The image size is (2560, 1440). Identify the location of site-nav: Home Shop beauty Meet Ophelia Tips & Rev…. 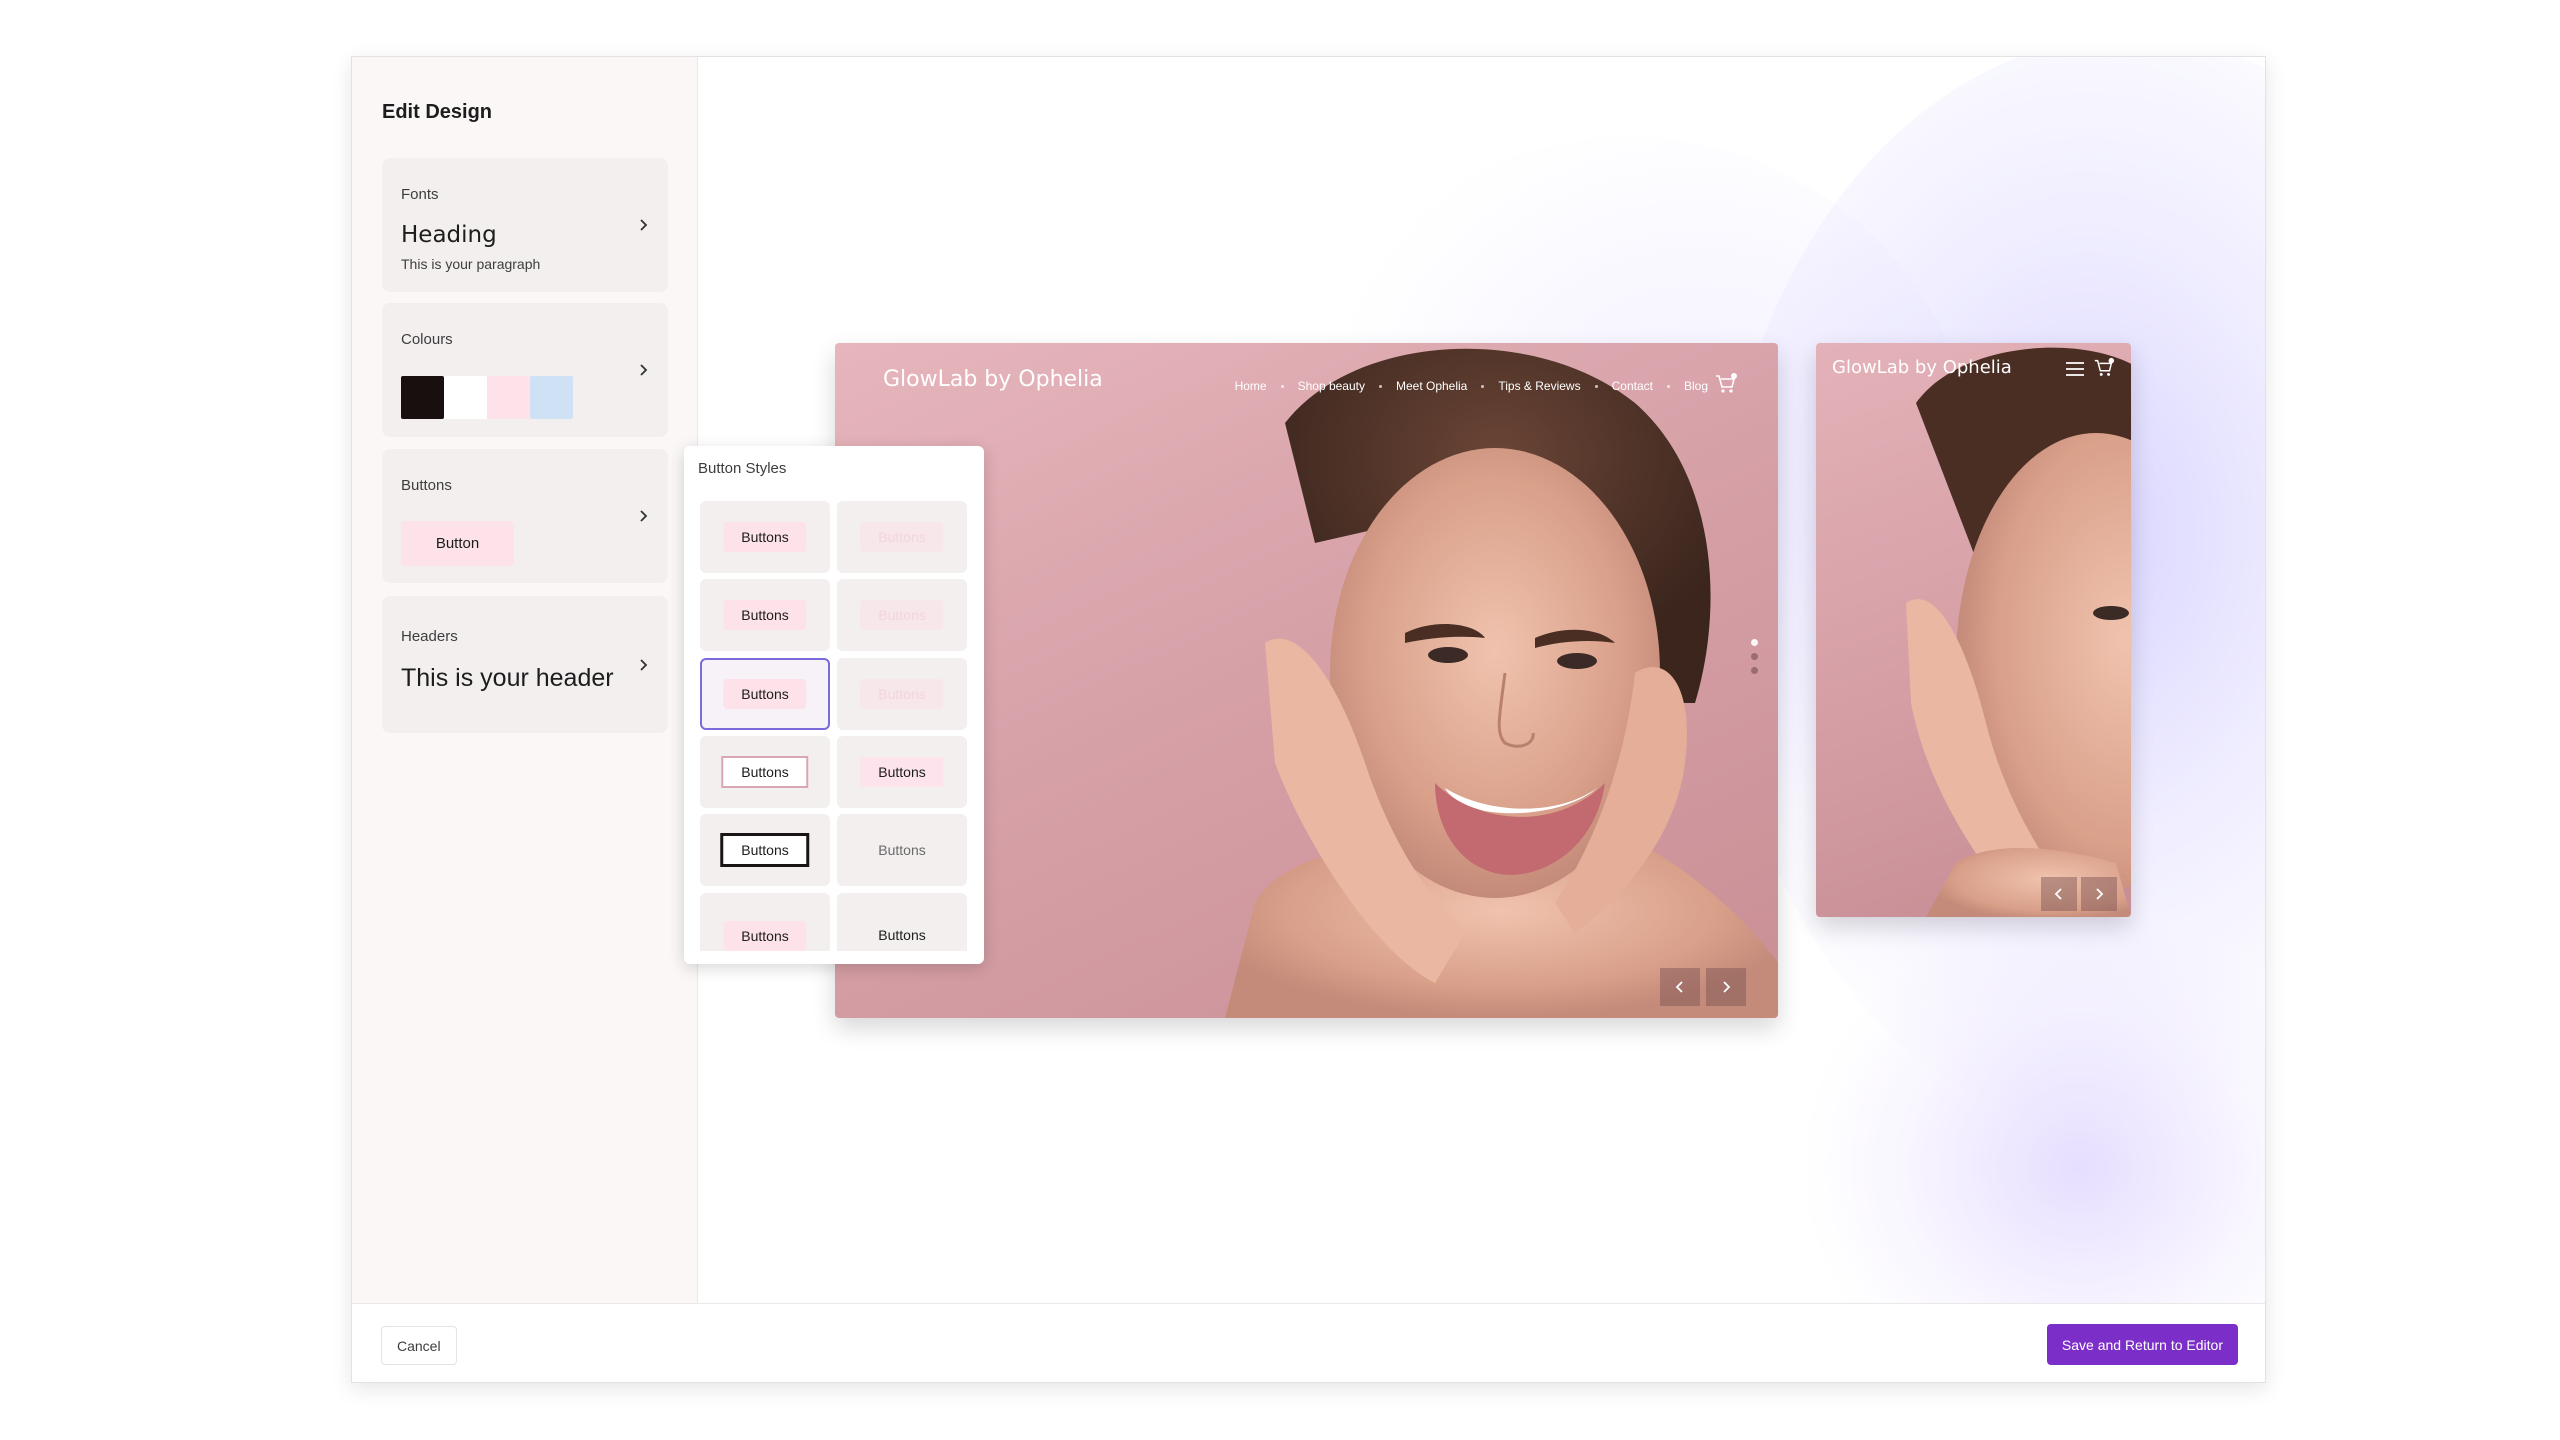
(1471, 386).